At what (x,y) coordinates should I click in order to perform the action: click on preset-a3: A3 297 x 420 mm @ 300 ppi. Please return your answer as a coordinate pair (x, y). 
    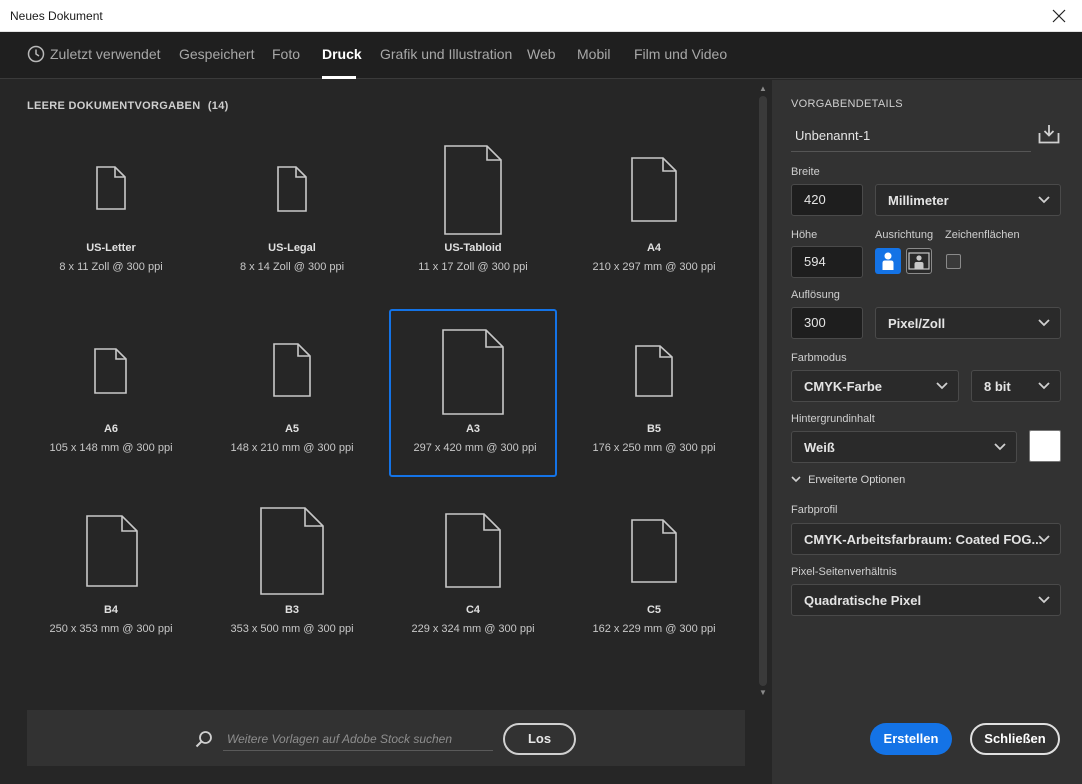
    Looking at the image, I should click on (473, 393).